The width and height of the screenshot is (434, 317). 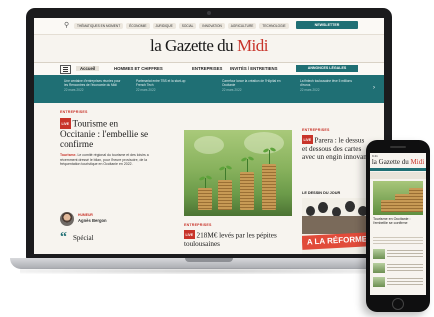 What do you see at coordinates (138, 68) in the screenshot?
I see `nav-hommes-chiffres: HOMMES ET CHIFFRES` at bounding box center [138, 68].